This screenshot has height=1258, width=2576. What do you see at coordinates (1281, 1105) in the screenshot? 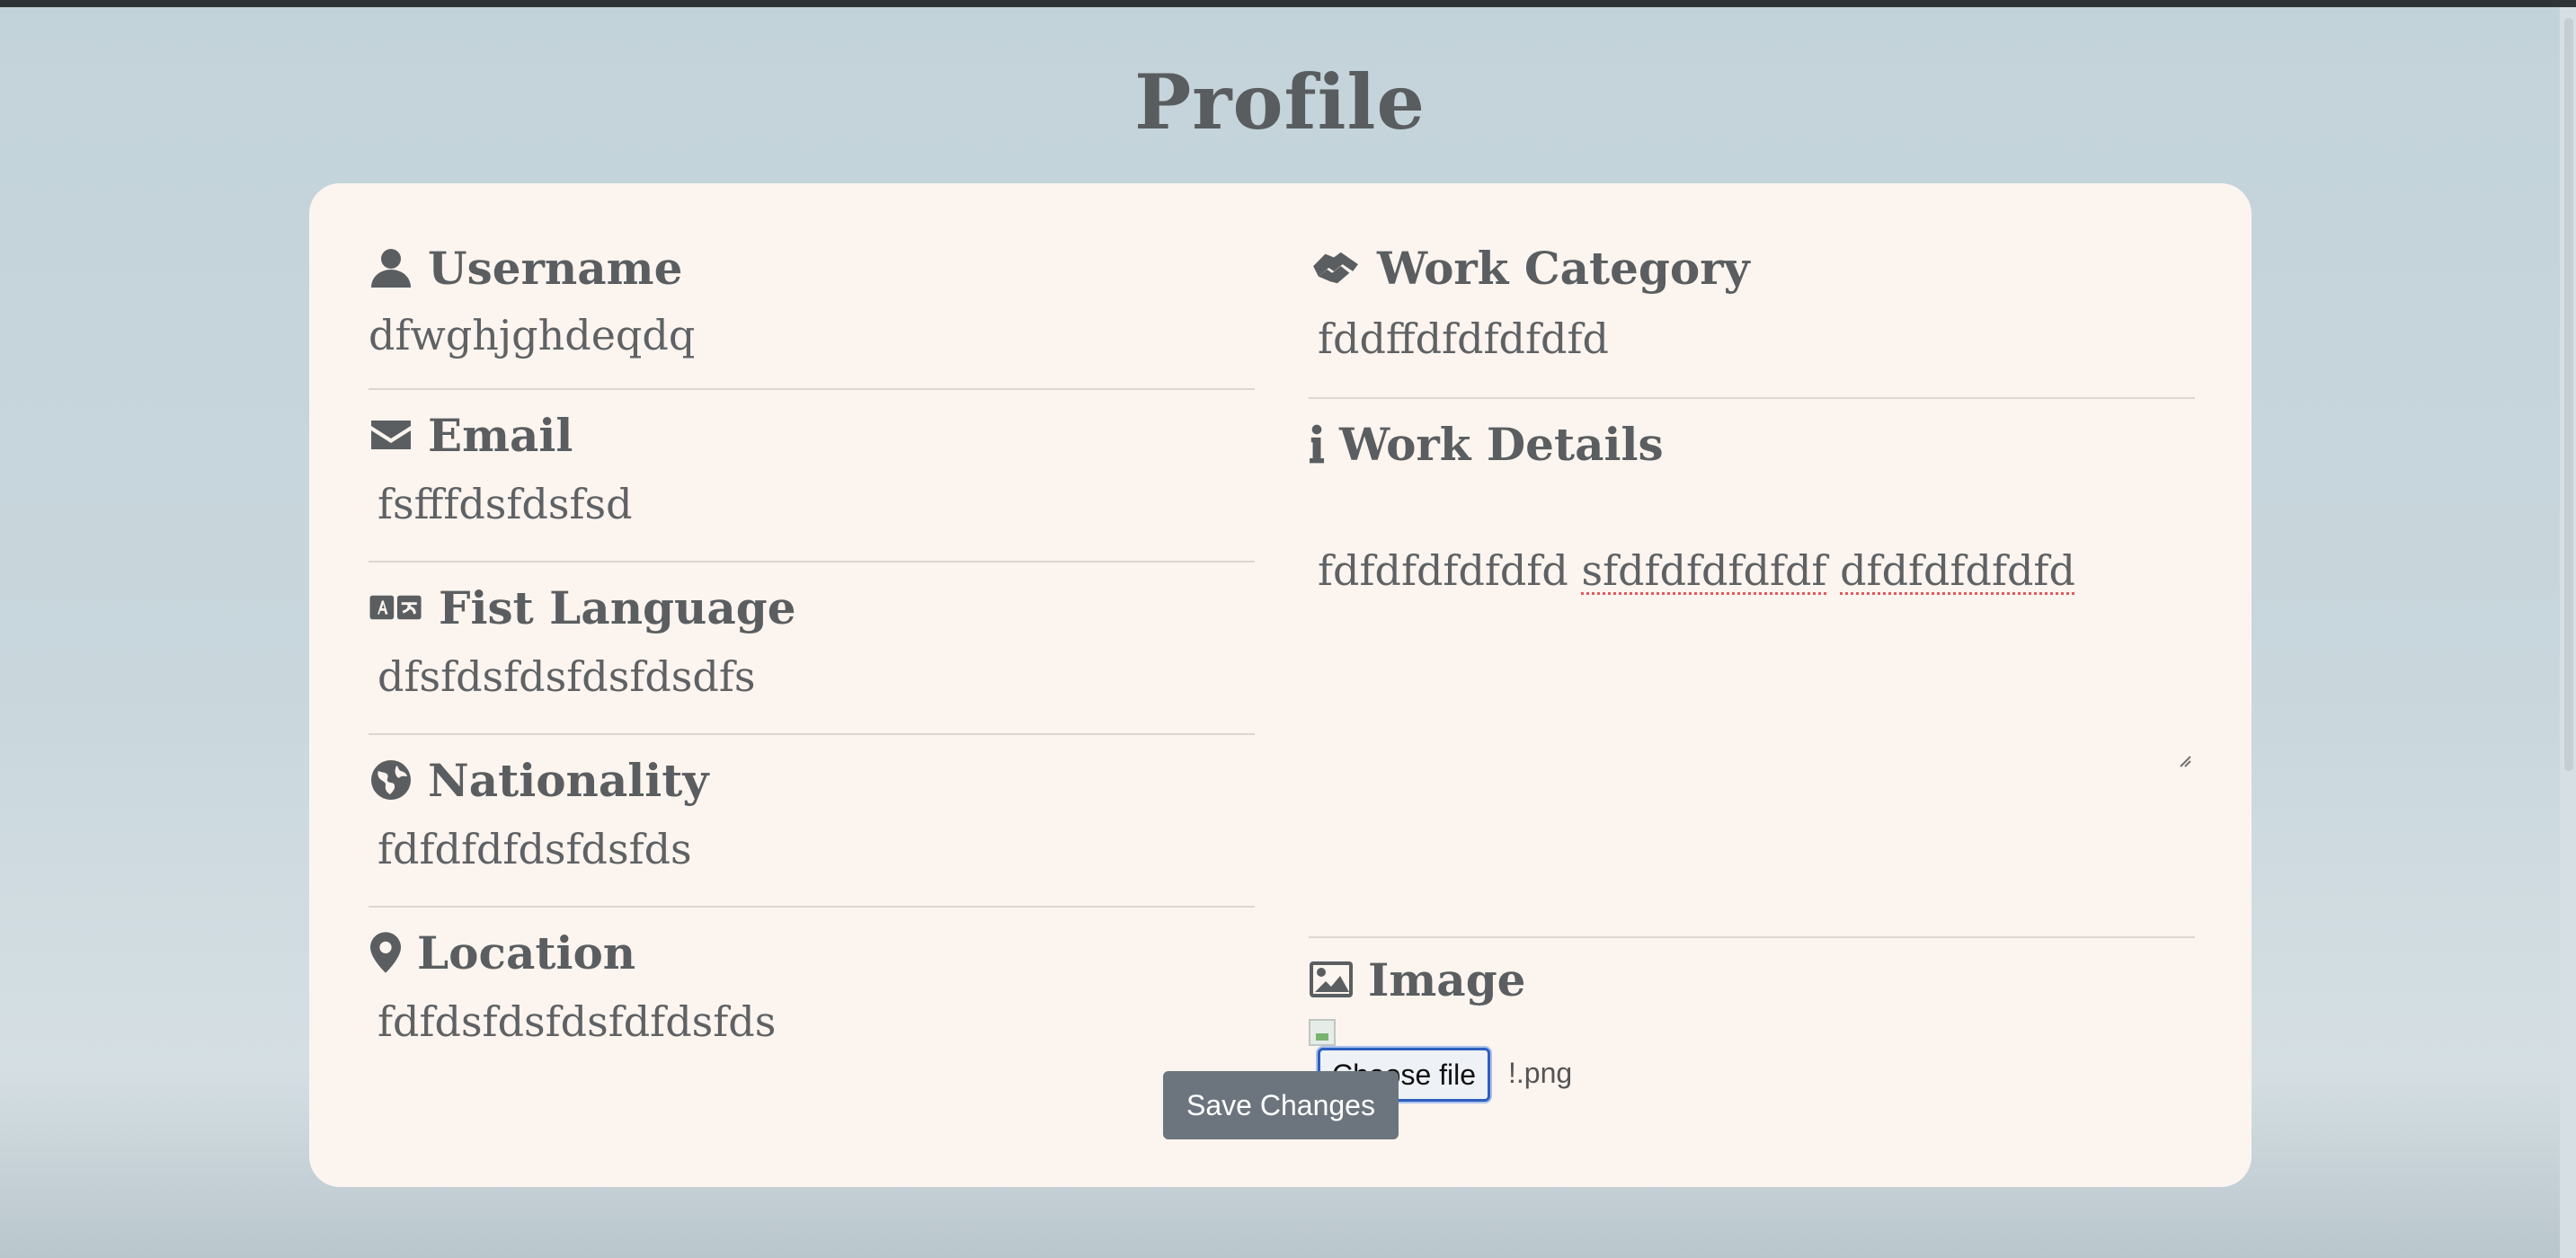
I see `save-changes-button: Save Changes` at bounding box center [1281, 1105].